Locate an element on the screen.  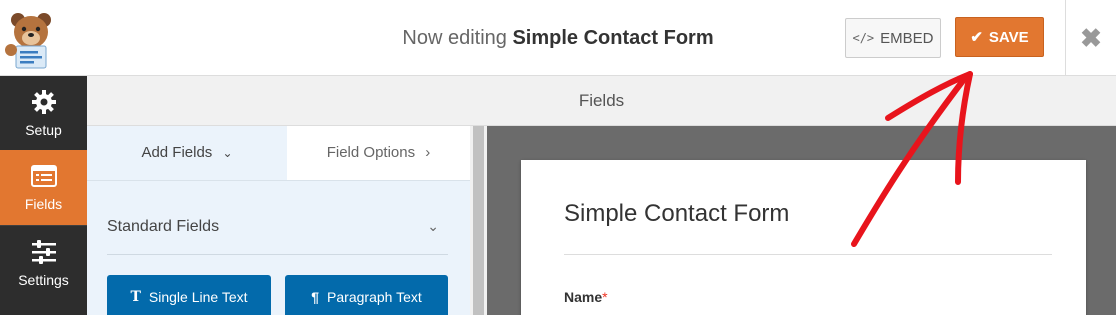
close-button: ✖ is located at coordinates (1090, 38).